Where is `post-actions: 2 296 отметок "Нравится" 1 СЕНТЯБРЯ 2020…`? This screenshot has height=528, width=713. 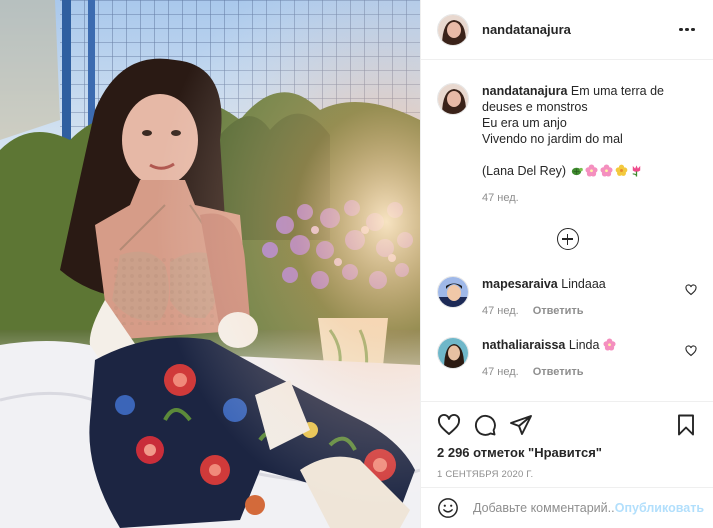
post-actions: 2 296 отметок "Нравится" 1 СЕНТЯБРЯ 2020… is located at coordinates (567, 444).